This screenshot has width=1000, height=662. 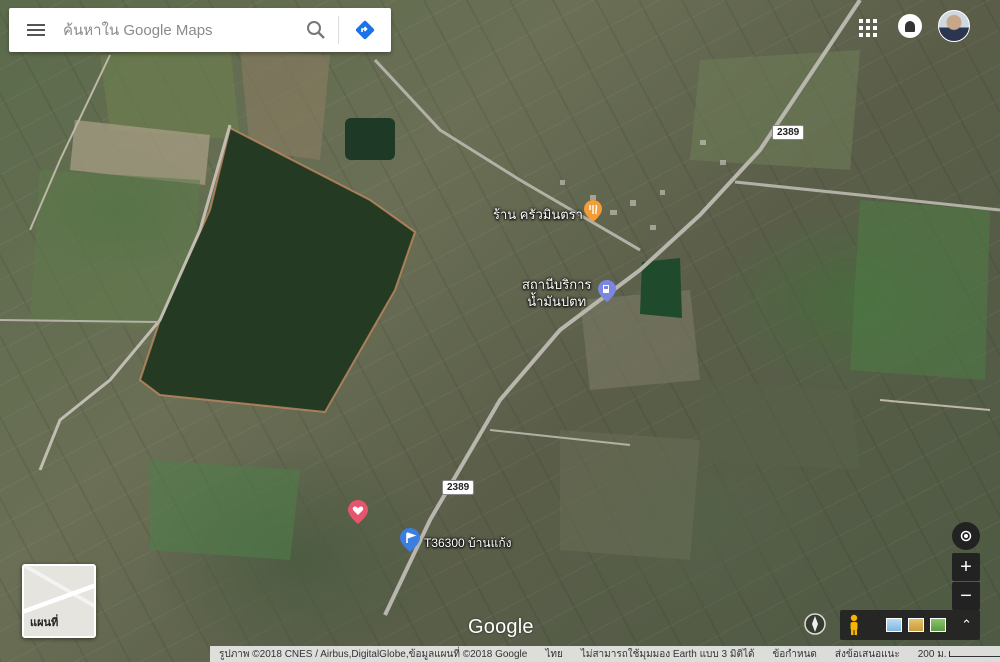 I want to click on apps-grid-button, so click(x=868, y=28).